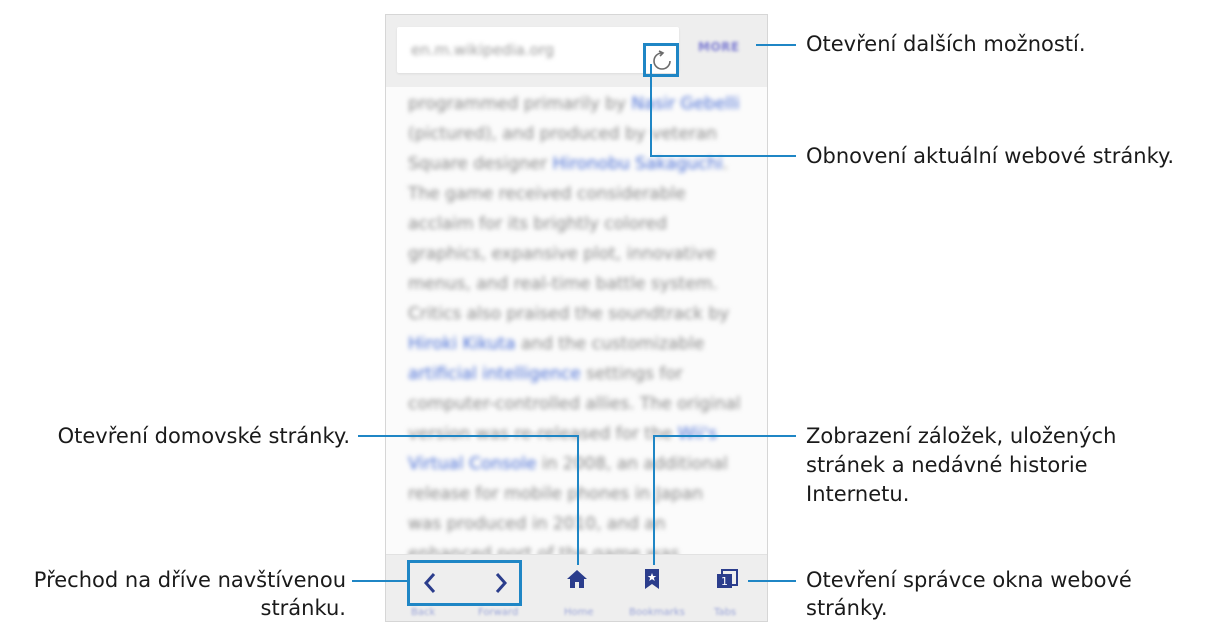  Describe the element at coordinates (574, 404) in the screenshot. I see `article-line: computer-controlled allies. The original` at that location.